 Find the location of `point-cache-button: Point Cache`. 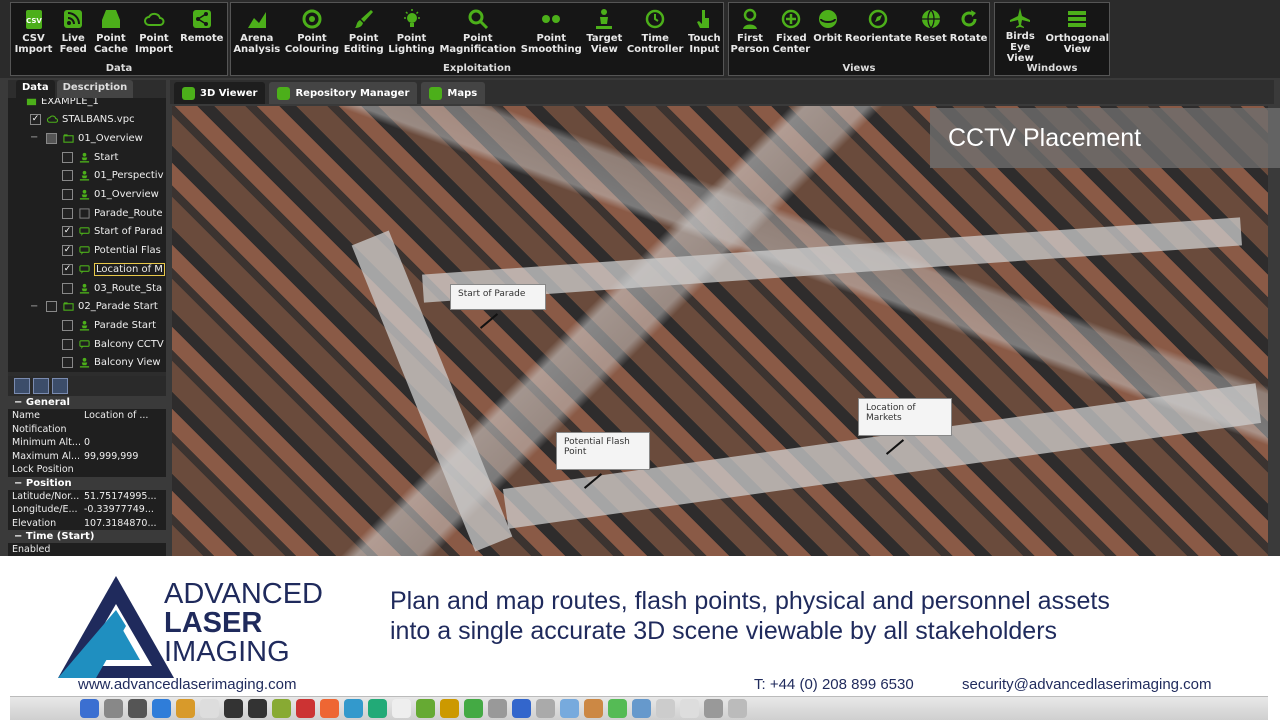

point-cache-button: Point Cache is located at coordinates (111, 32).